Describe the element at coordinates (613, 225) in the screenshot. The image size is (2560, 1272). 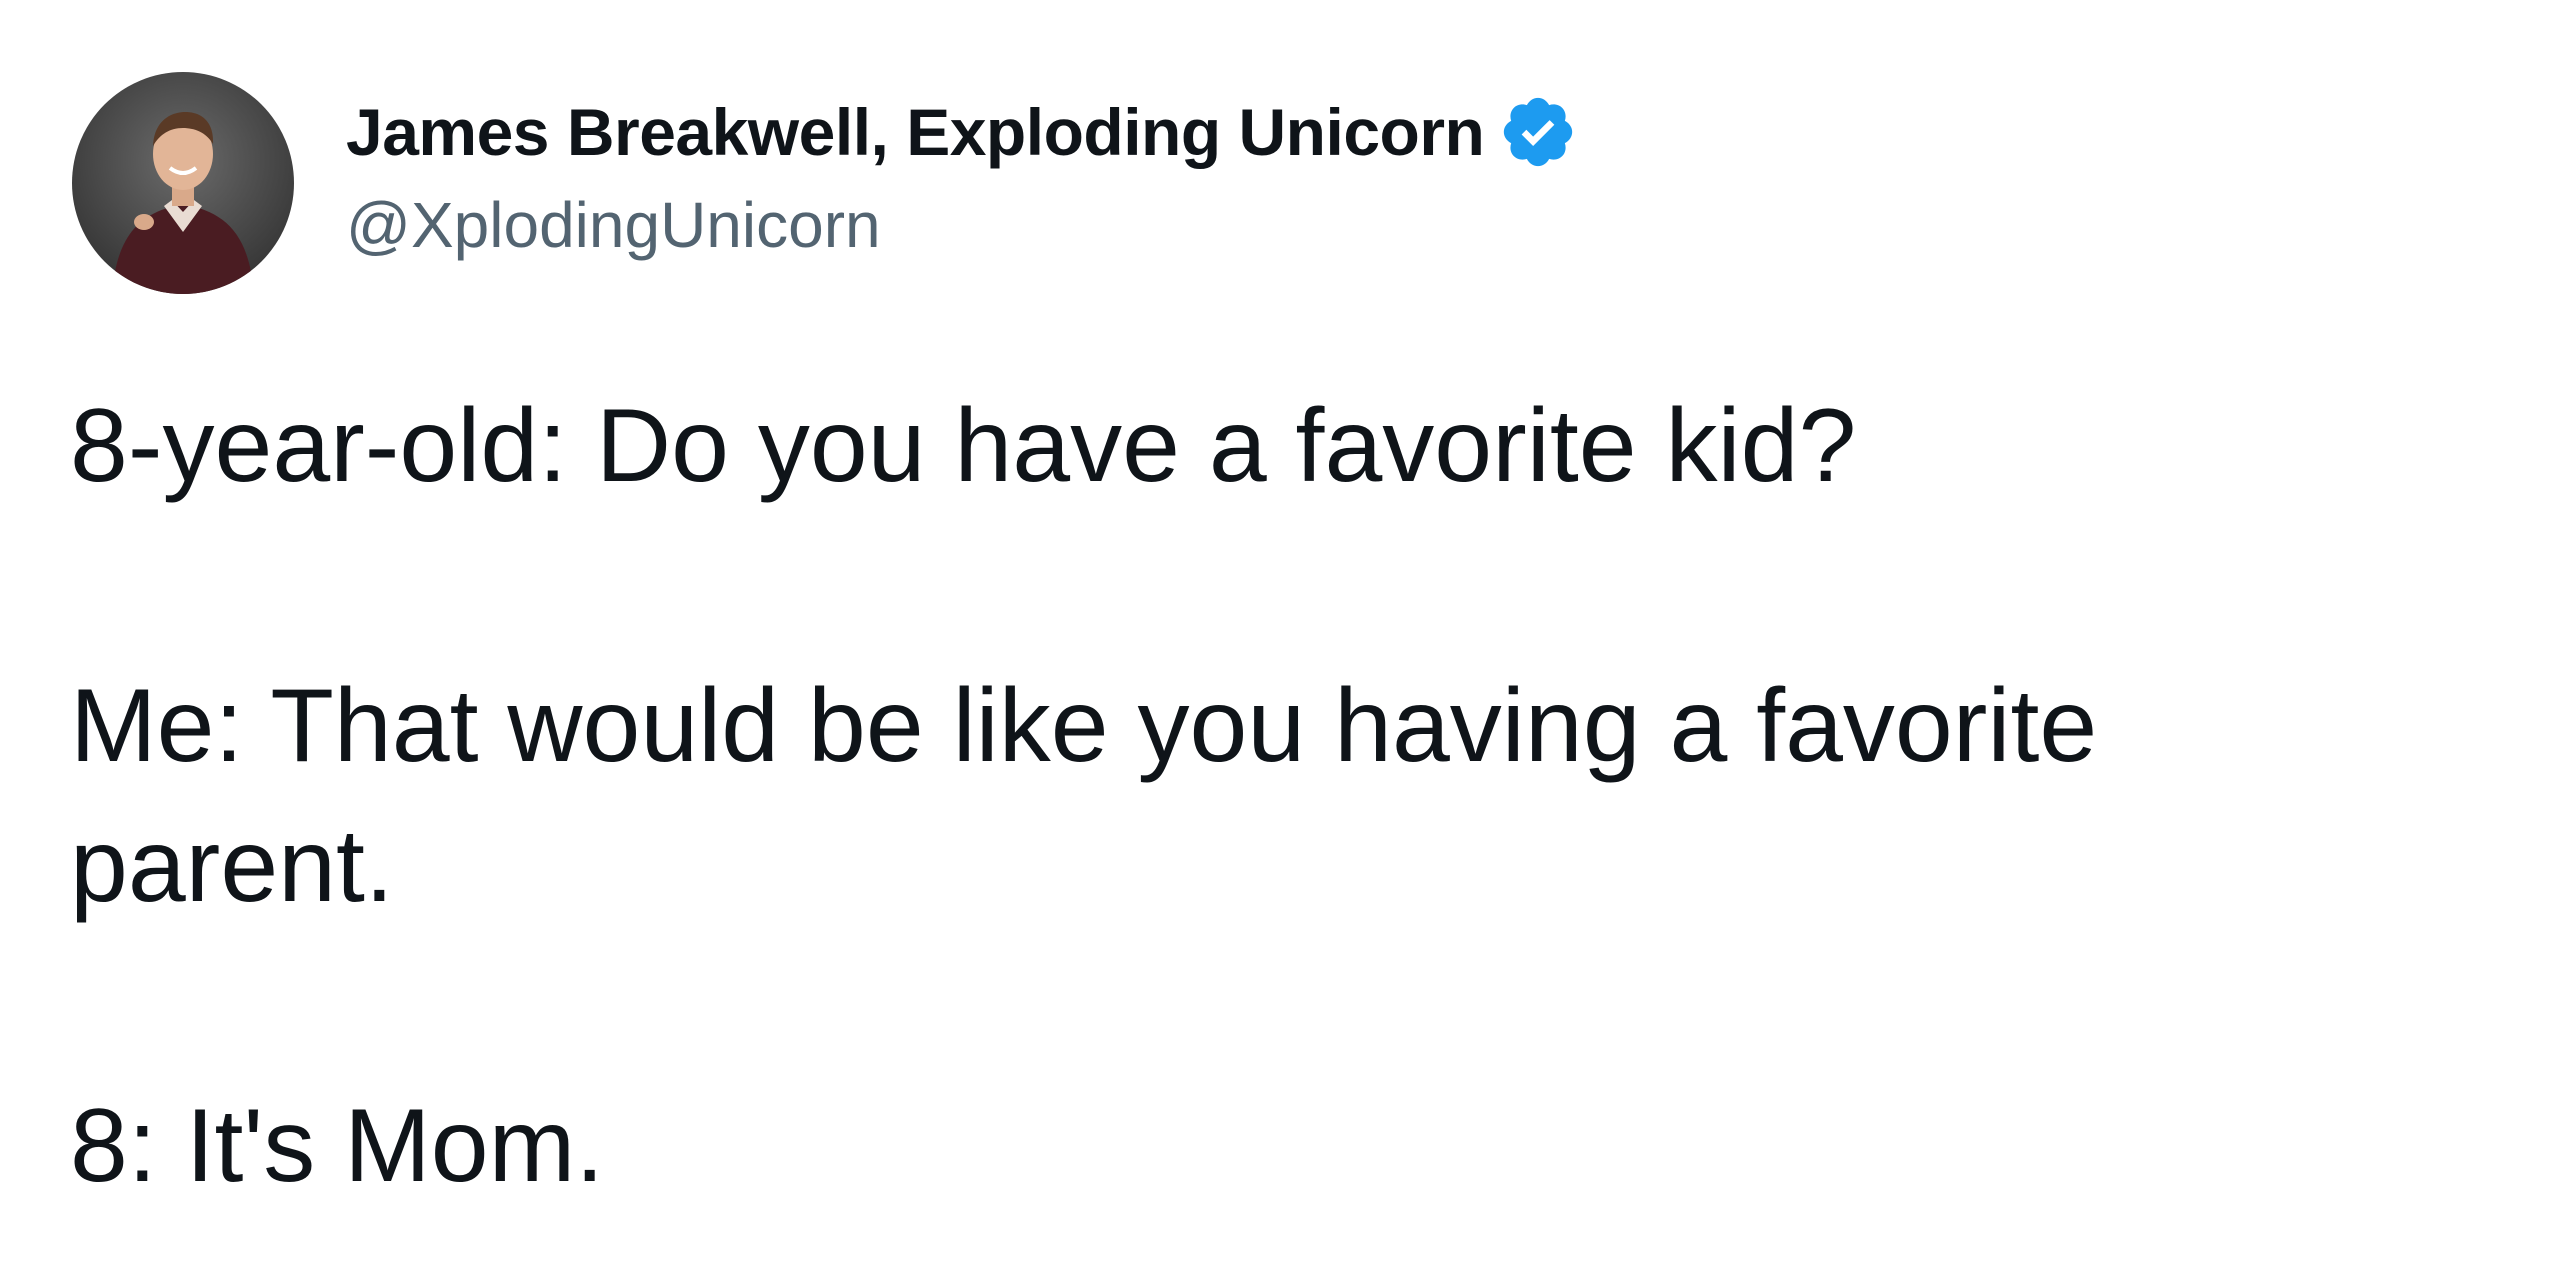
I see `author-handle: @XplodingUnicorn` at that location.